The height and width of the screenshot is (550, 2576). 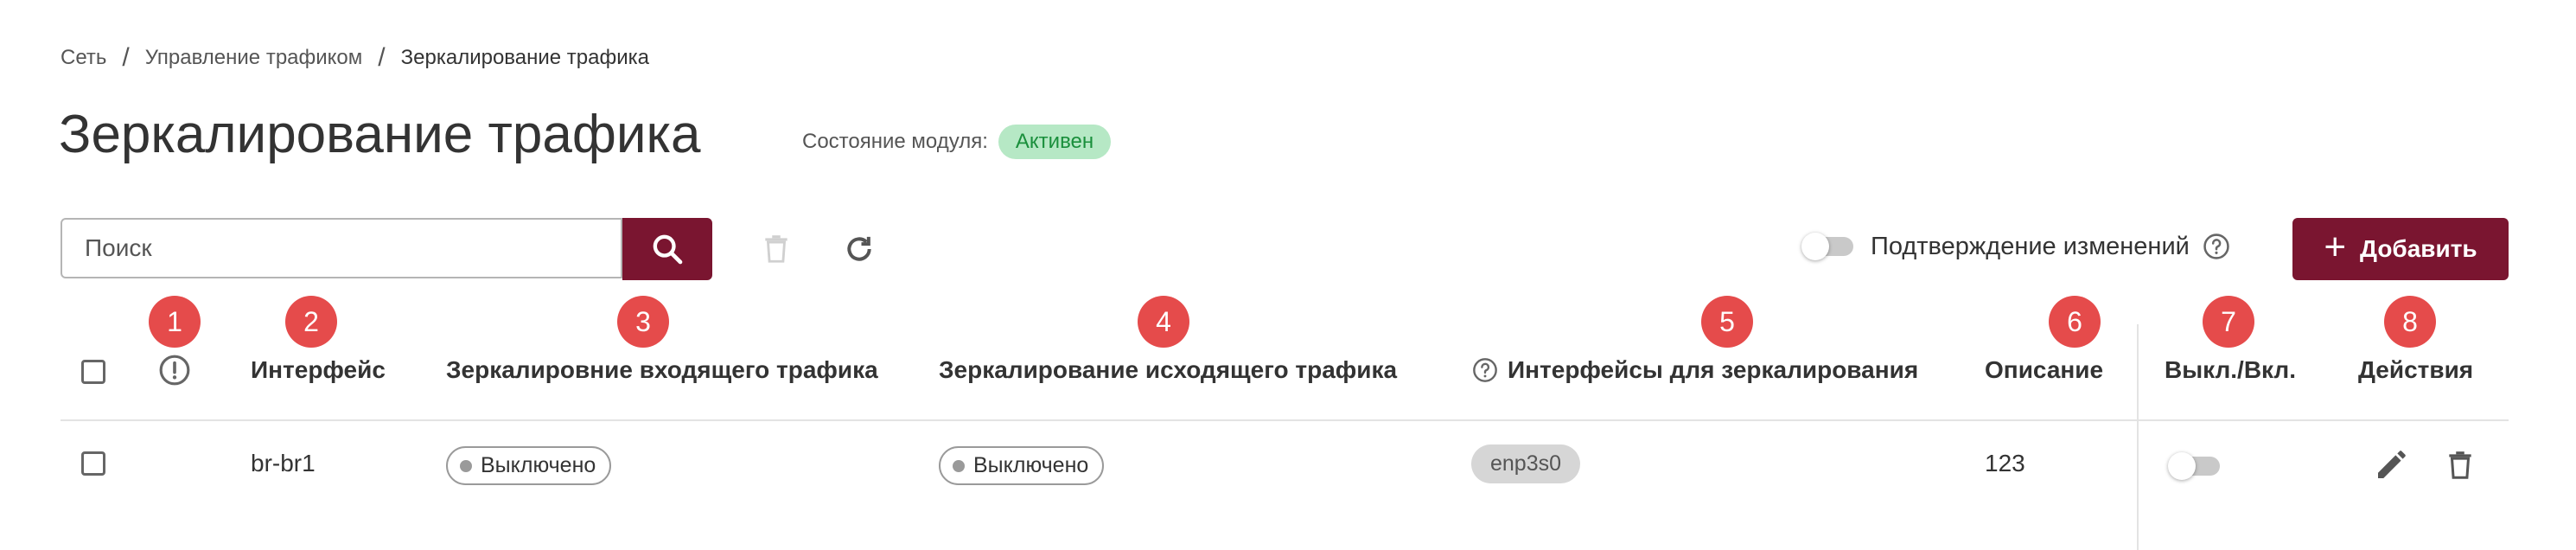 I want to click on add-button: + Добавить, so click(x=2400, y=249).